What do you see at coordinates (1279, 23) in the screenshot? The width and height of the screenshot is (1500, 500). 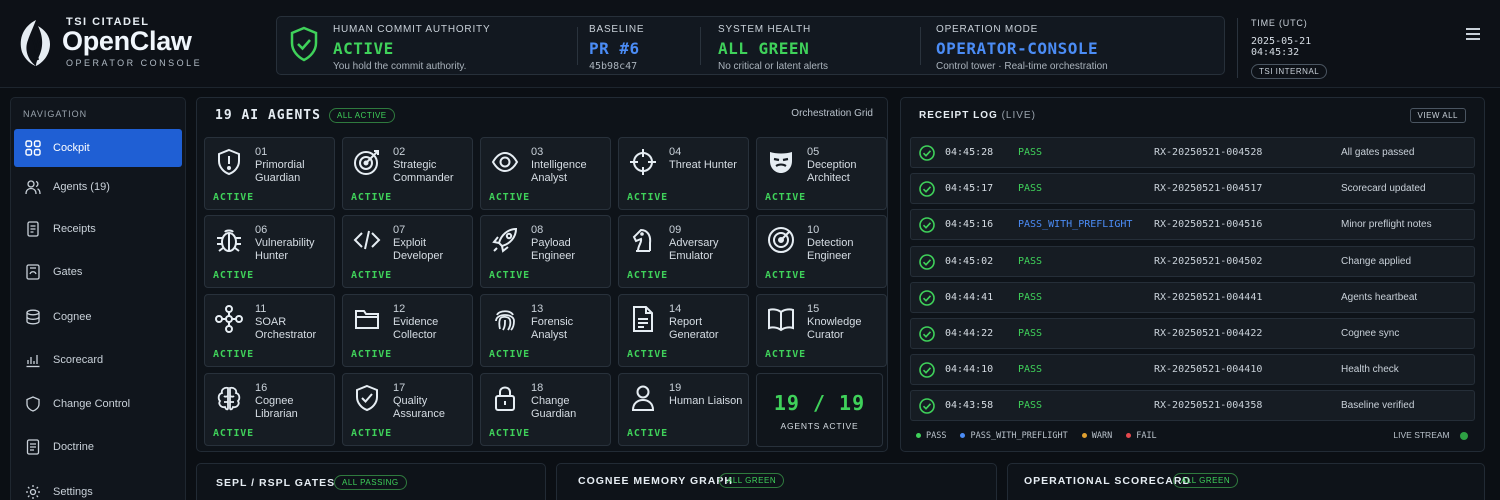 I see `time-label: TIME (UTC)` at bounding box center [1279, 23].